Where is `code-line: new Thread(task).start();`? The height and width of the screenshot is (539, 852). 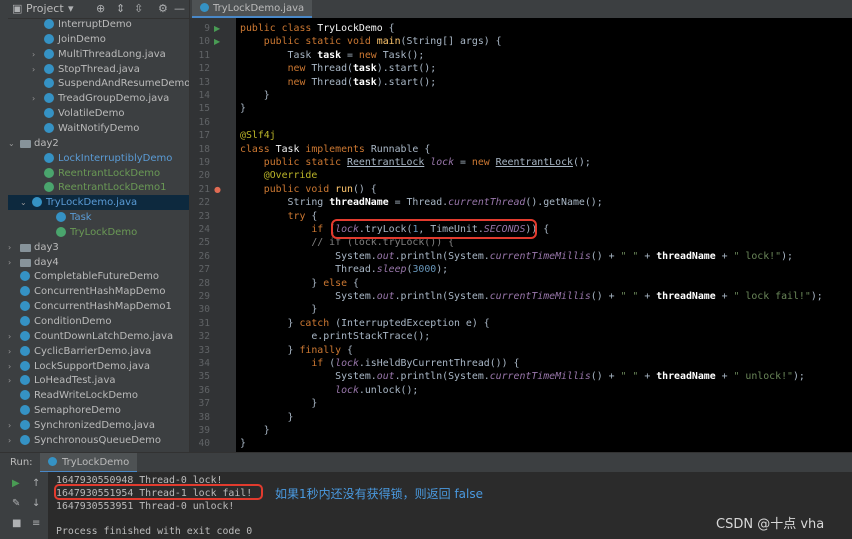 code-line: new Thread(task).start(); is located at coordinates (362, 69).